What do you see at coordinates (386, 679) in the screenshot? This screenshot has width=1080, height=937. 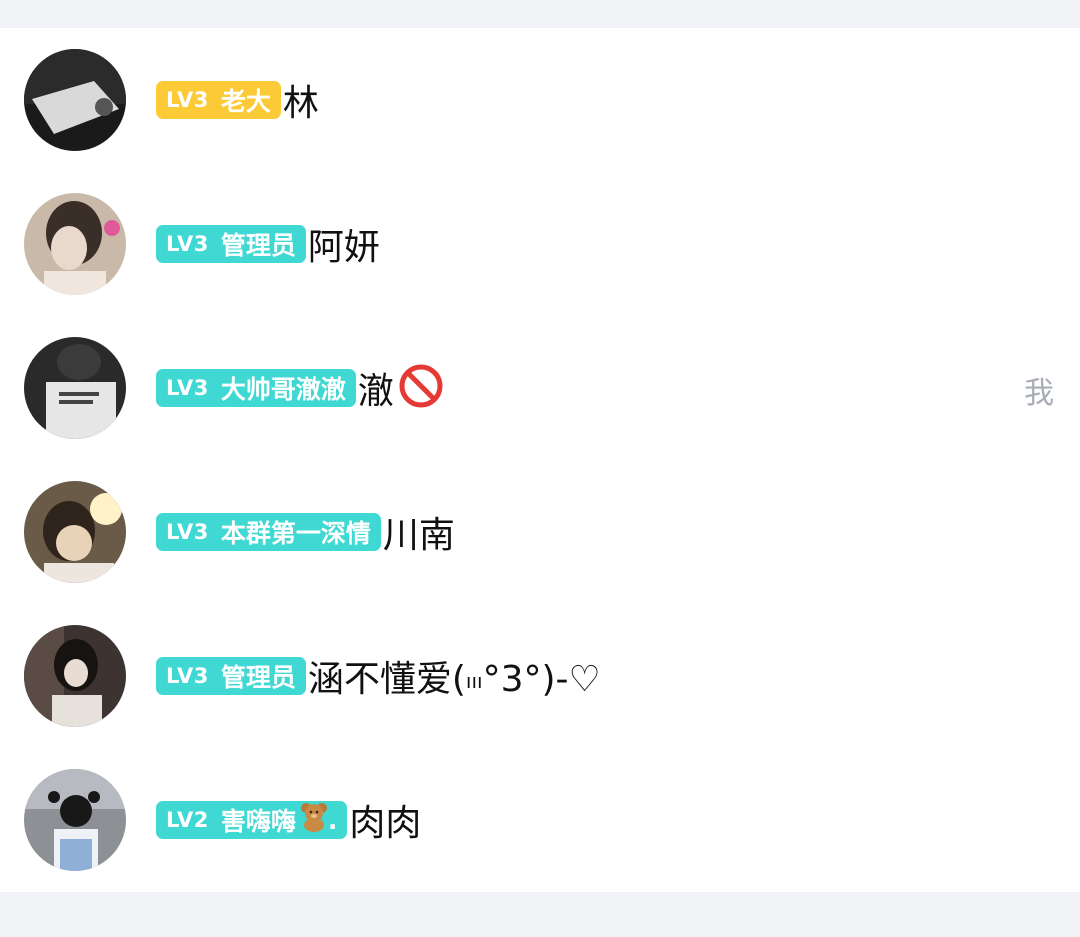 I see `member-name-main: 涵不懂爱(` at bounding box center [386, 679].